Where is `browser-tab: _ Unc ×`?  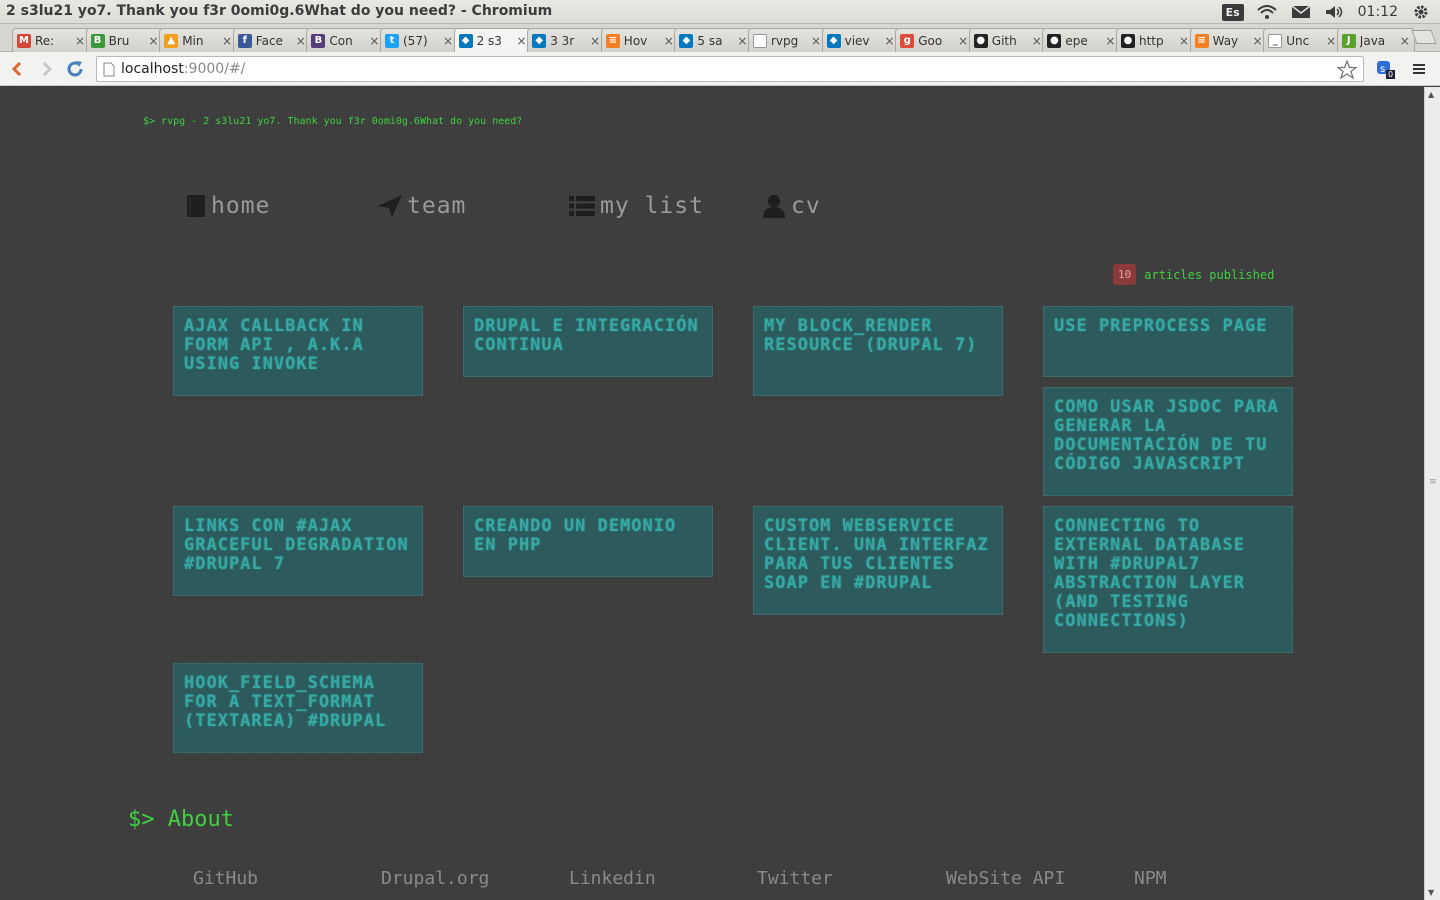 browser-tab: _ Unc × is located at coordinates (1302, 40).